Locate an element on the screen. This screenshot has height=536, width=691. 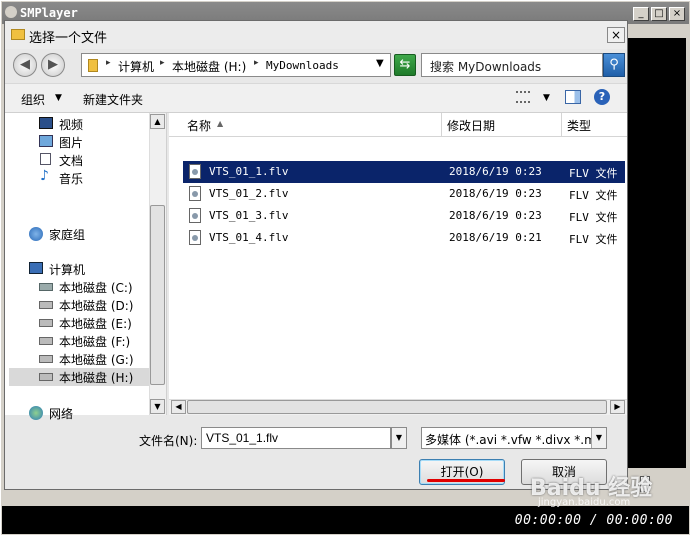
file-name: VTS_01_2.flv is located at coordinates (249, 193).